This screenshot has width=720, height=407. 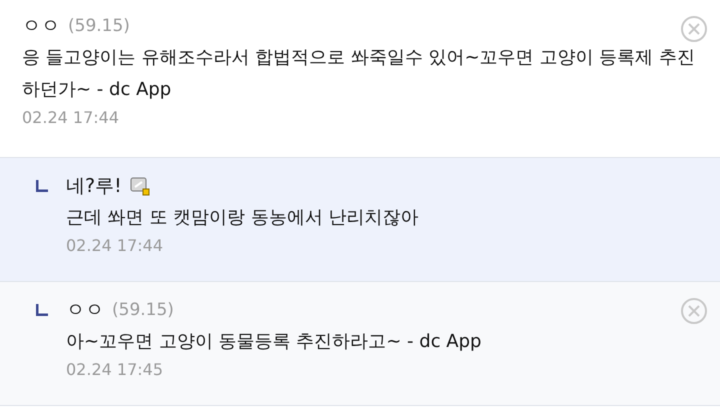 What do you see at coordinates (359, 74) in the screenshot?
I see `comment-text: 응 들고양이는 유해조수라서 합법적으로 쏴죽일수 있어~꼬우면 고양이 등록제 추진하던가~ - dc App` at bounding box center [359, 74].